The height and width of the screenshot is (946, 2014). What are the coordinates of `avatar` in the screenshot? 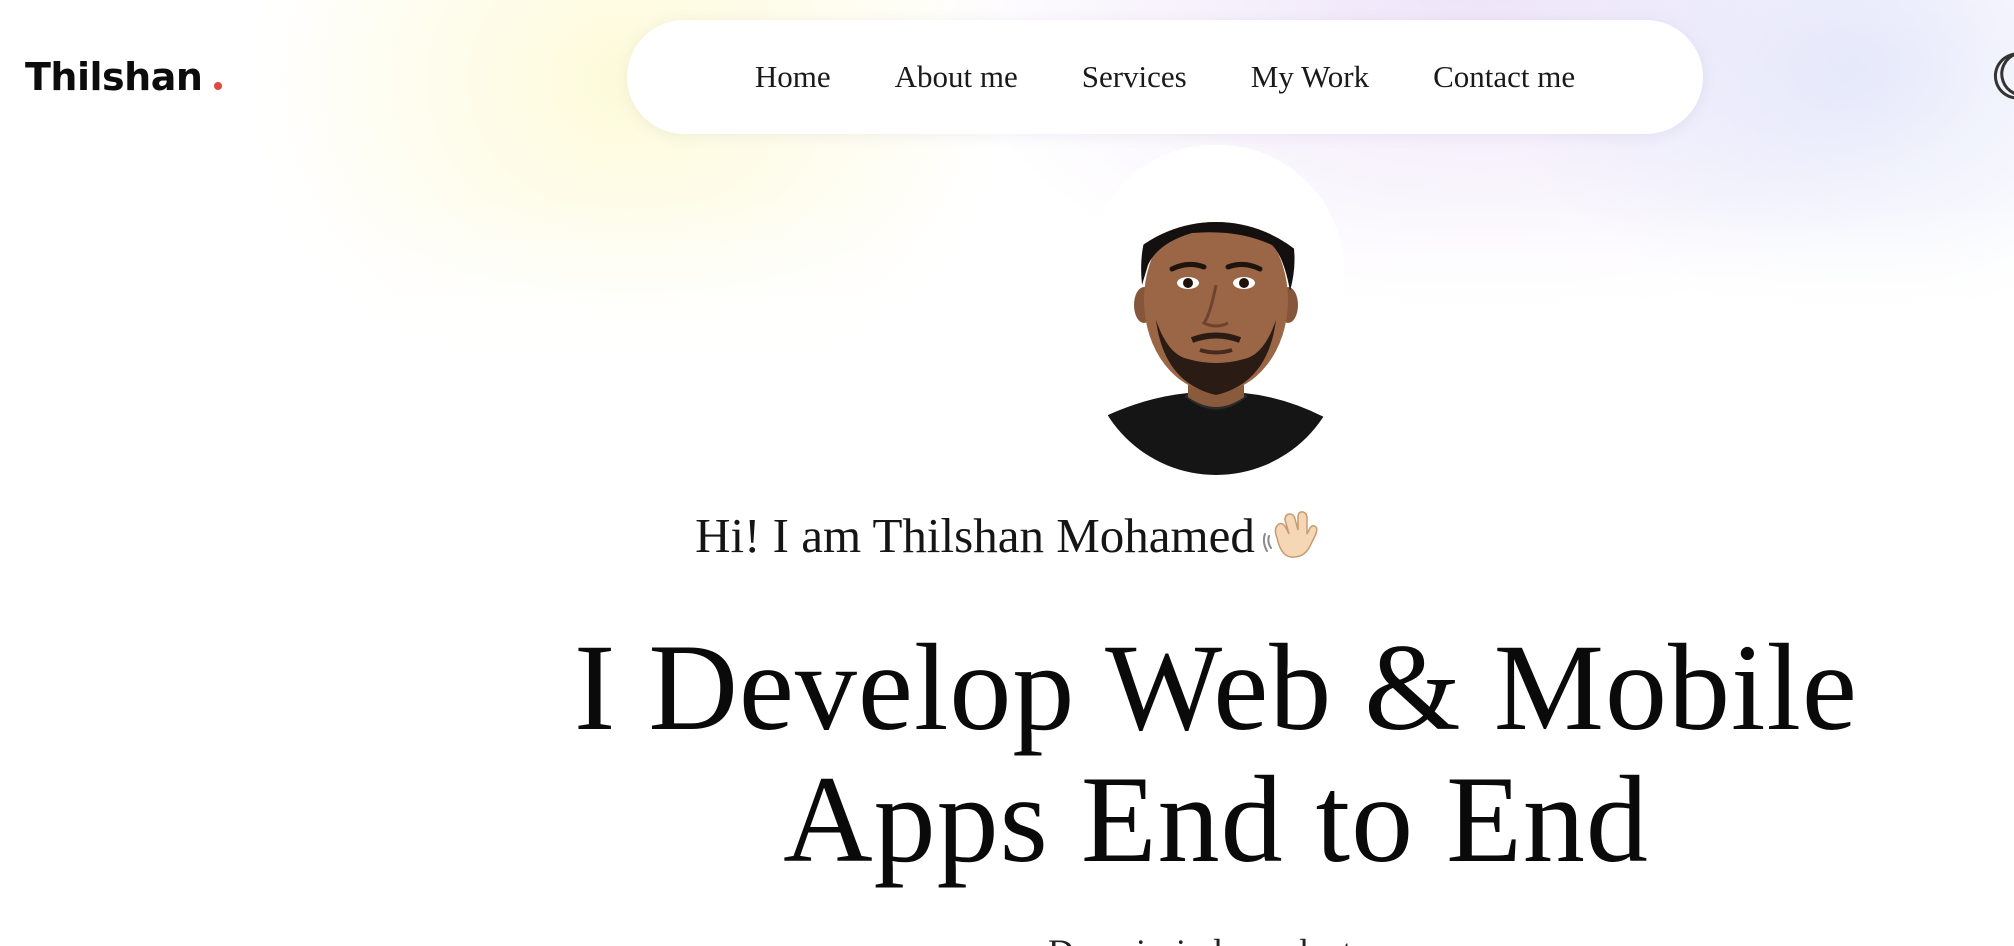 It's located at (1216, 310).